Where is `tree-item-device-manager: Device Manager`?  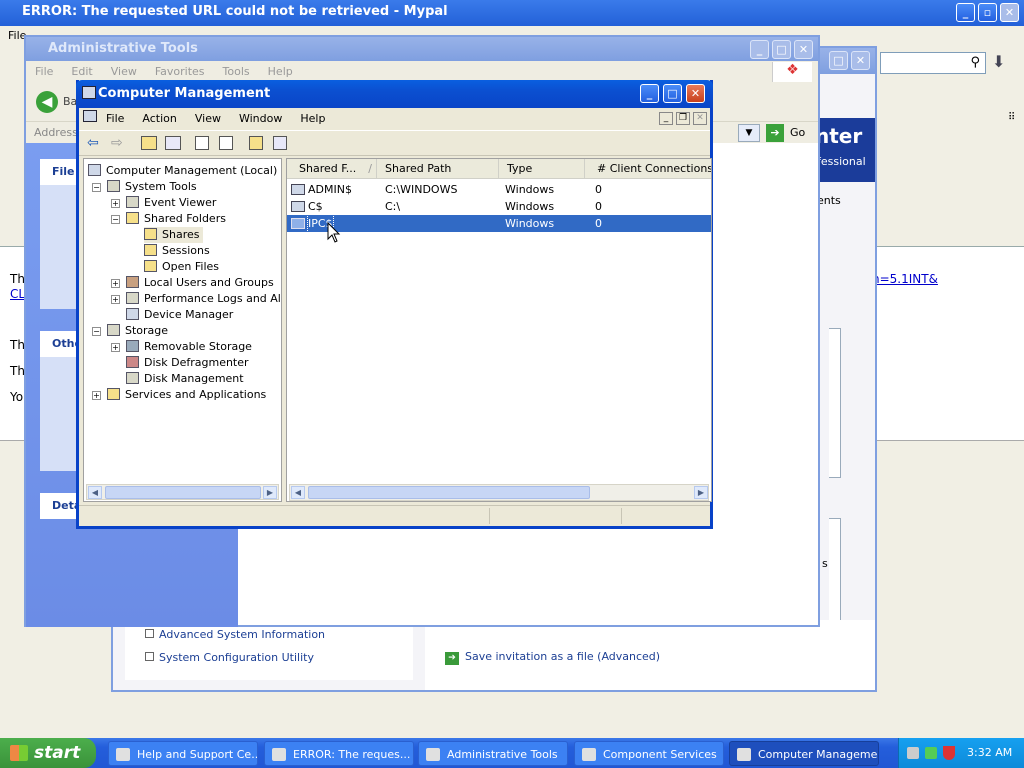 tree-item-device-manager: Device Manager is located at coordinates (179, 315).